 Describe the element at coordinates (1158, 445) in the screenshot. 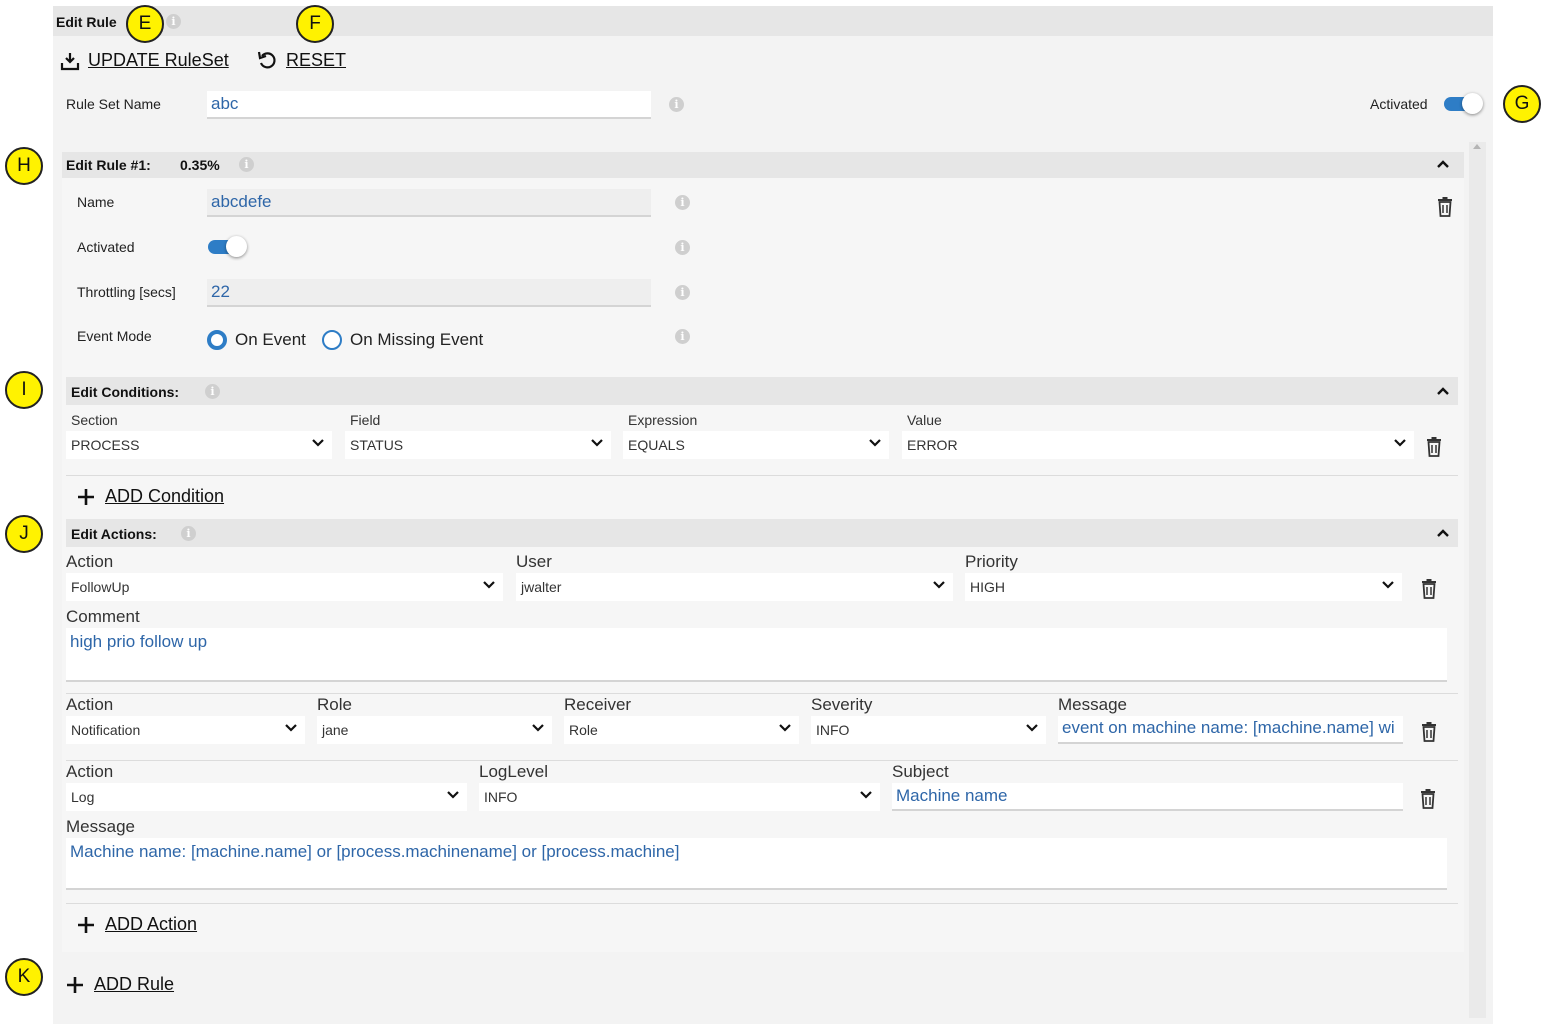

I see `condition-value-select: ERROR` at that location.